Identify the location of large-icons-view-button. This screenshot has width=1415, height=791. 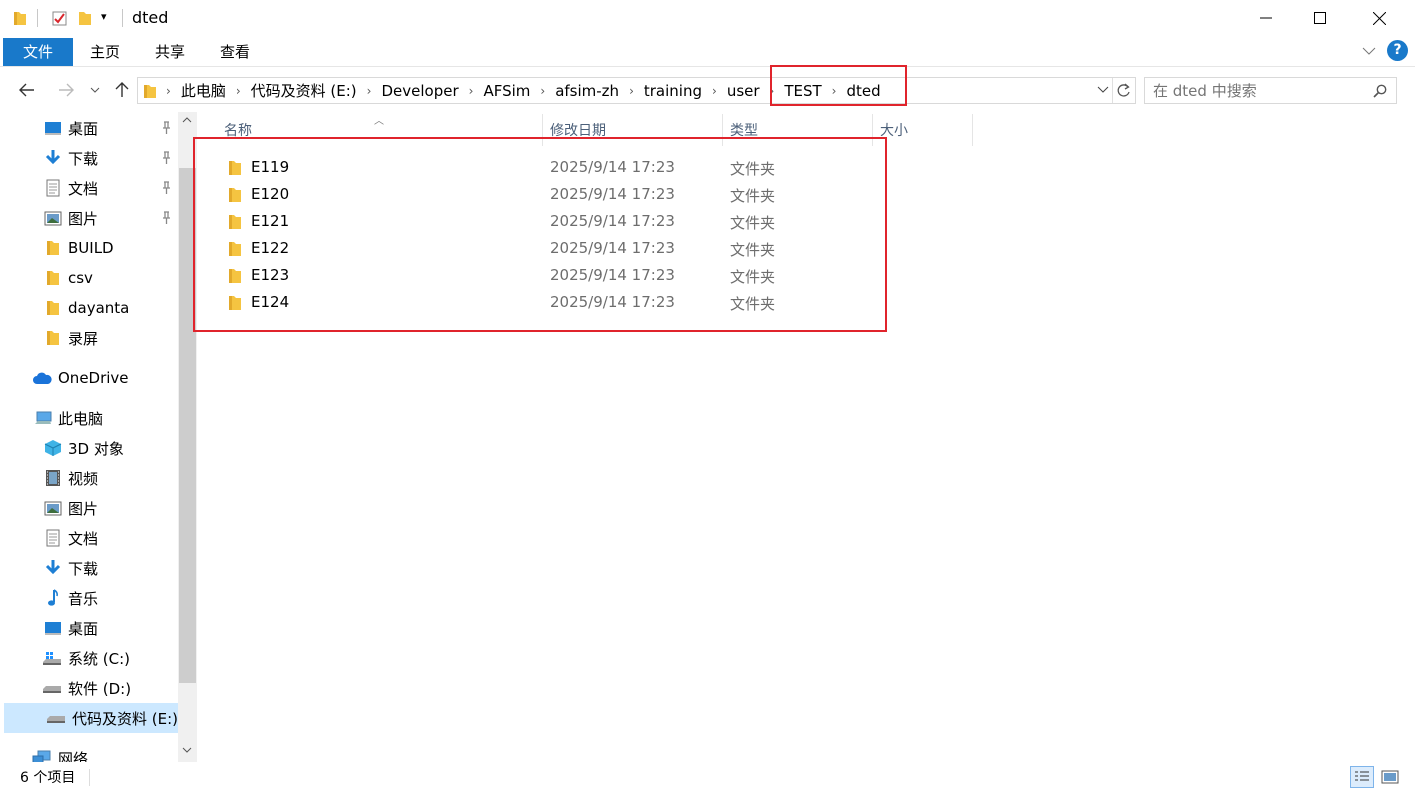
(1390, 777).